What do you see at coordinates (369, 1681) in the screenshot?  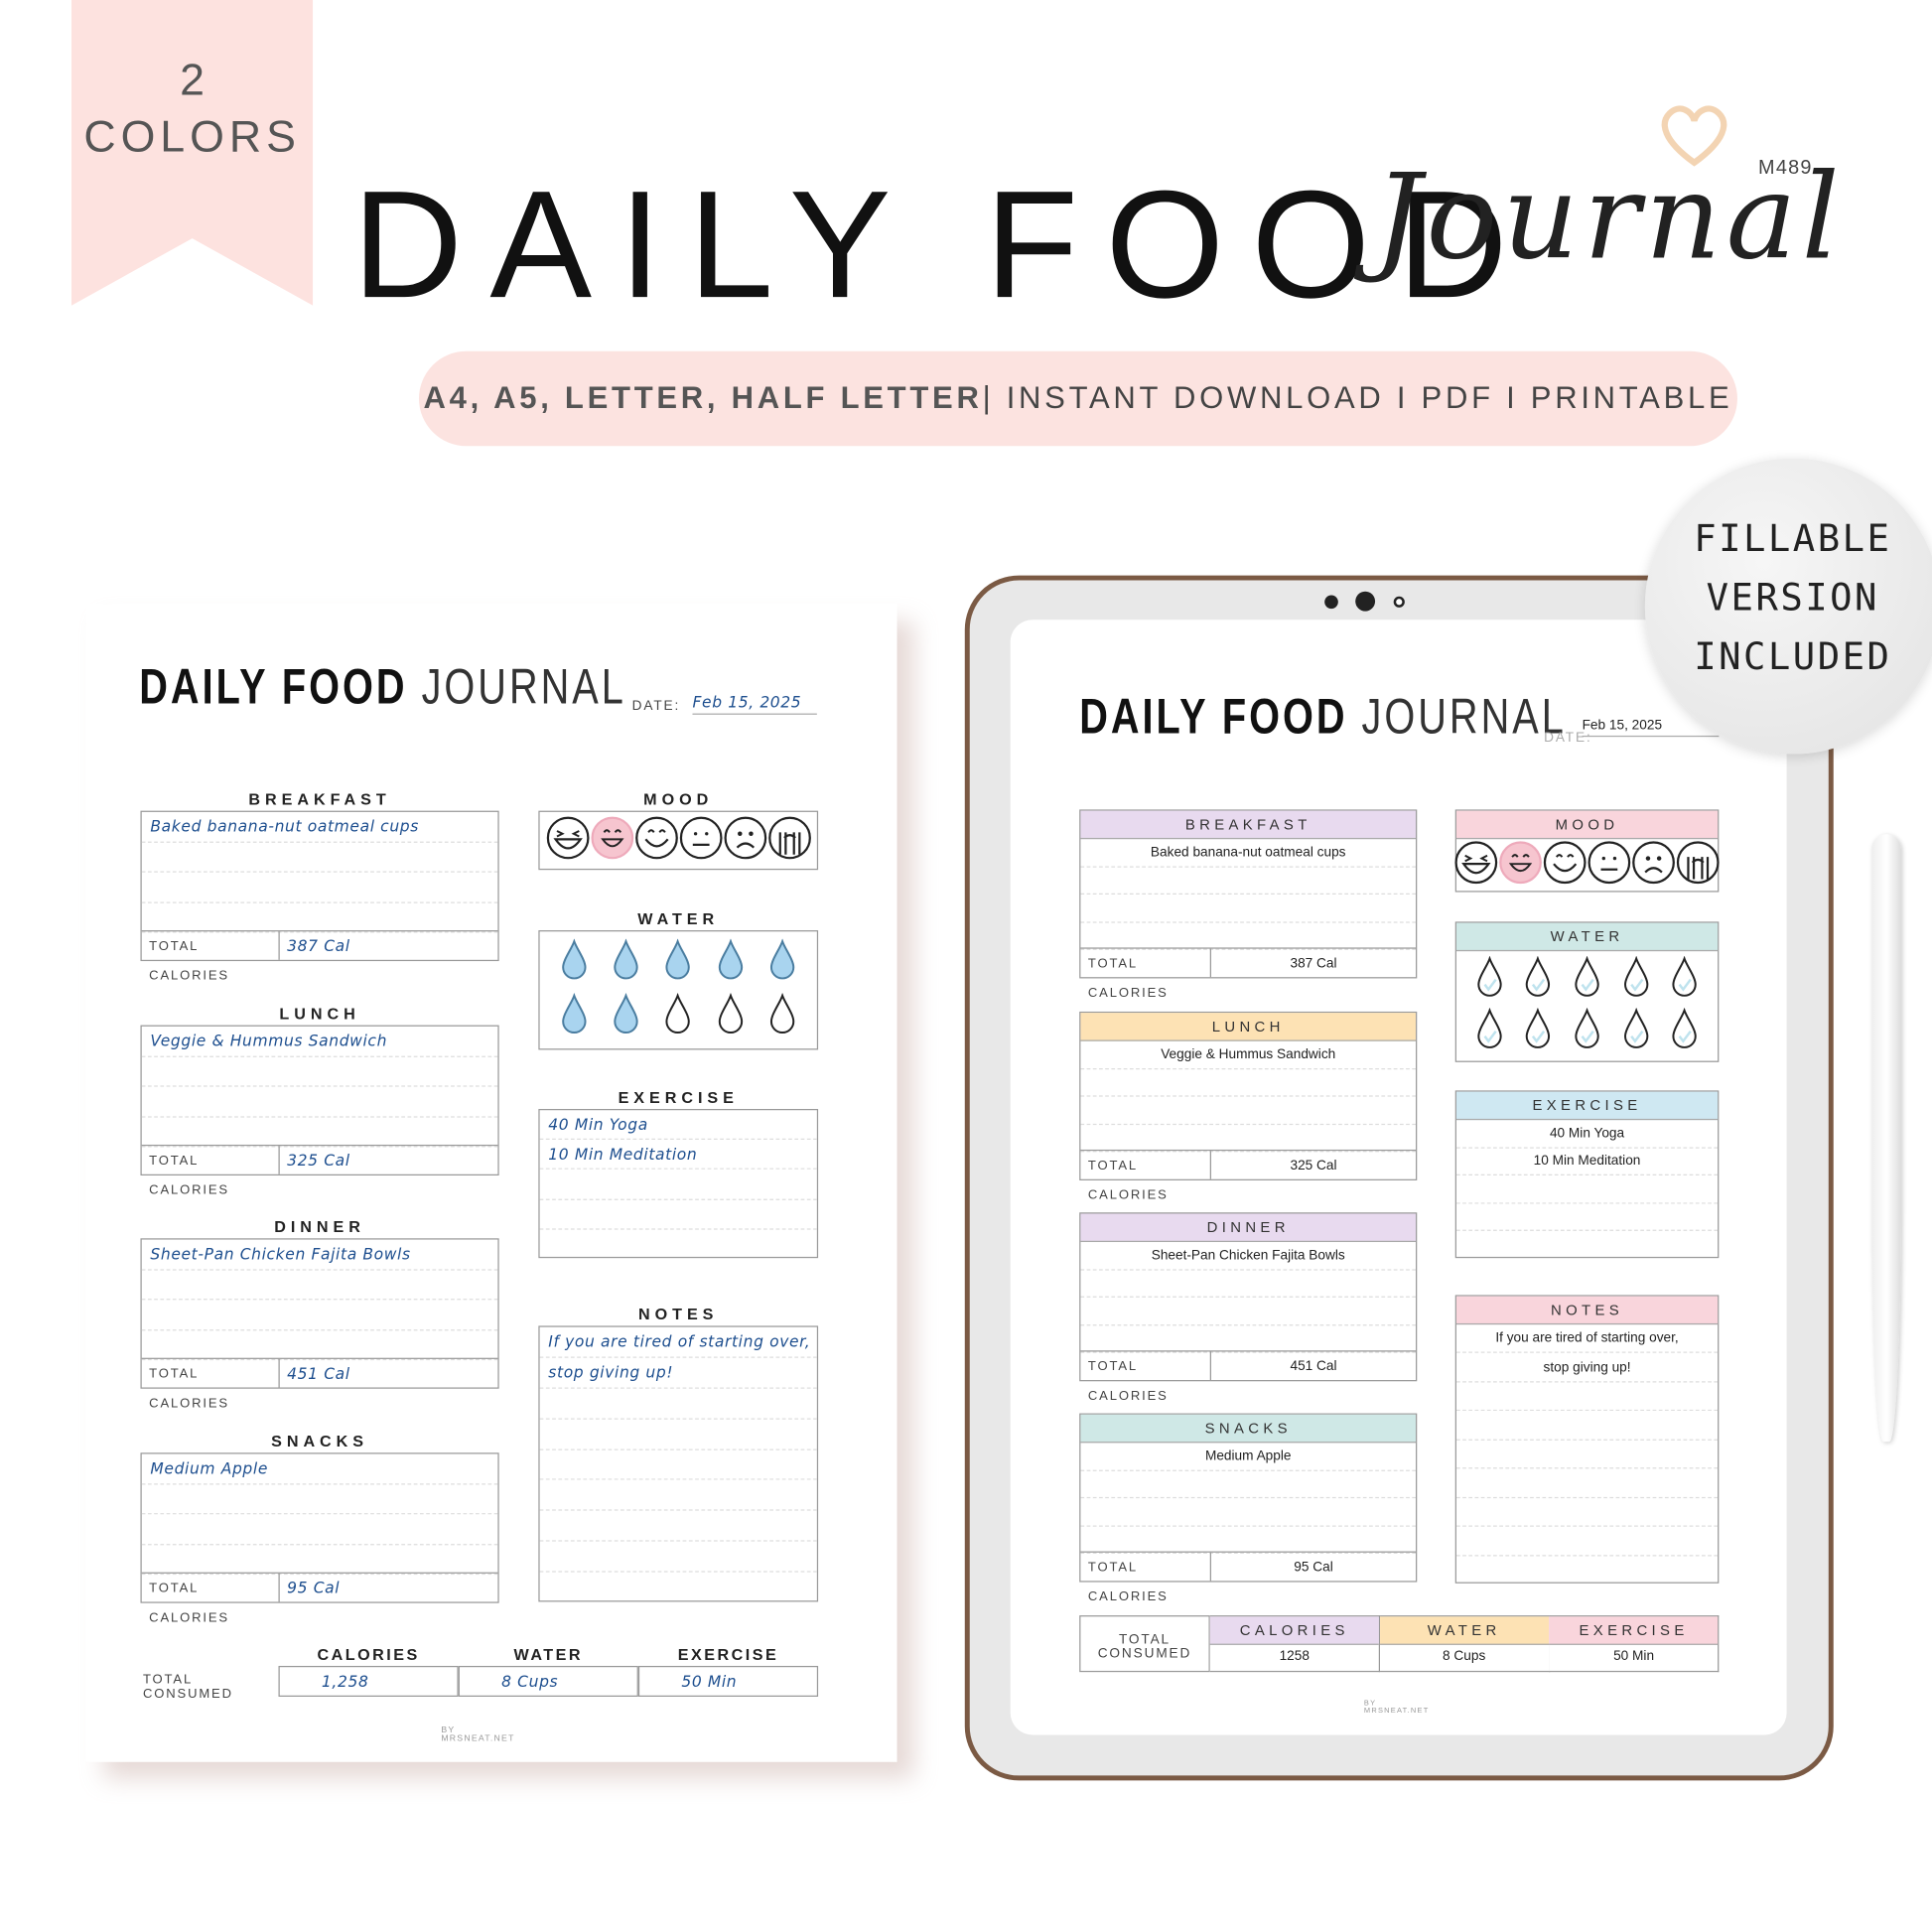 I see `totals-calories-field: 1,258` at bounding box center [369, 1681].